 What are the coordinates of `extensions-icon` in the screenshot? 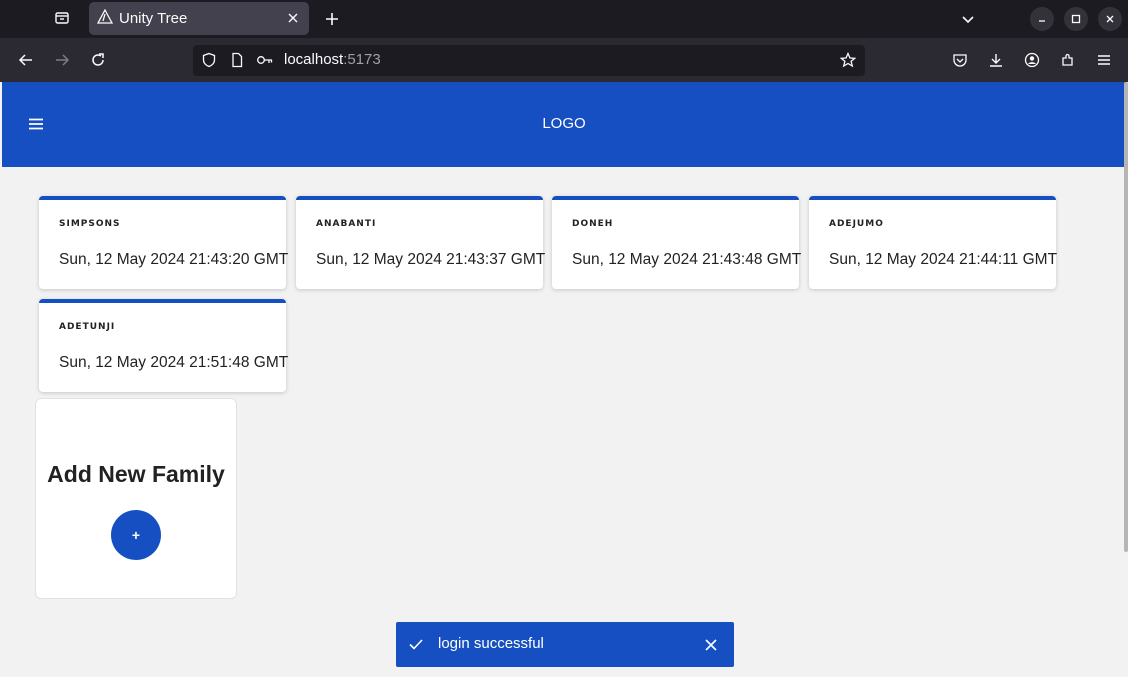 It's located at (1068, 60).